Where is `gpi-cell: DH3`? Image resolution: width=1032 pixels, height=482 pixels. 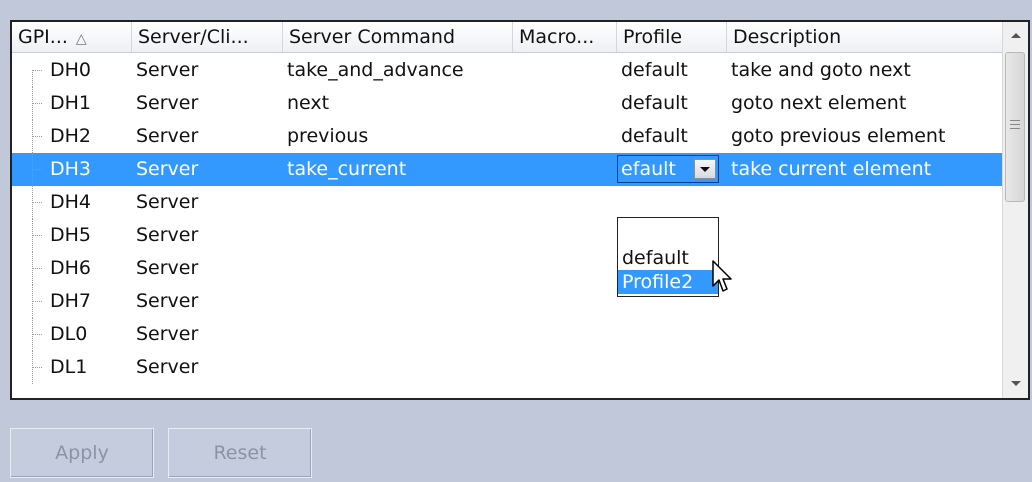
gpi-cell: DH3 is located at coordinates (71, 169).